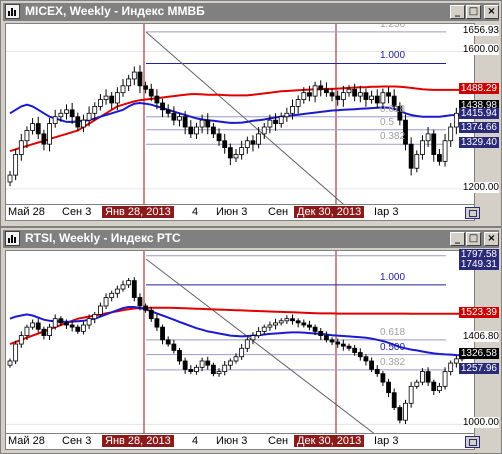 The image size is (502, 454). Describe the element at coordinates (478, 354) in the screenshot. I see `price-label: 1326.58` at that location.